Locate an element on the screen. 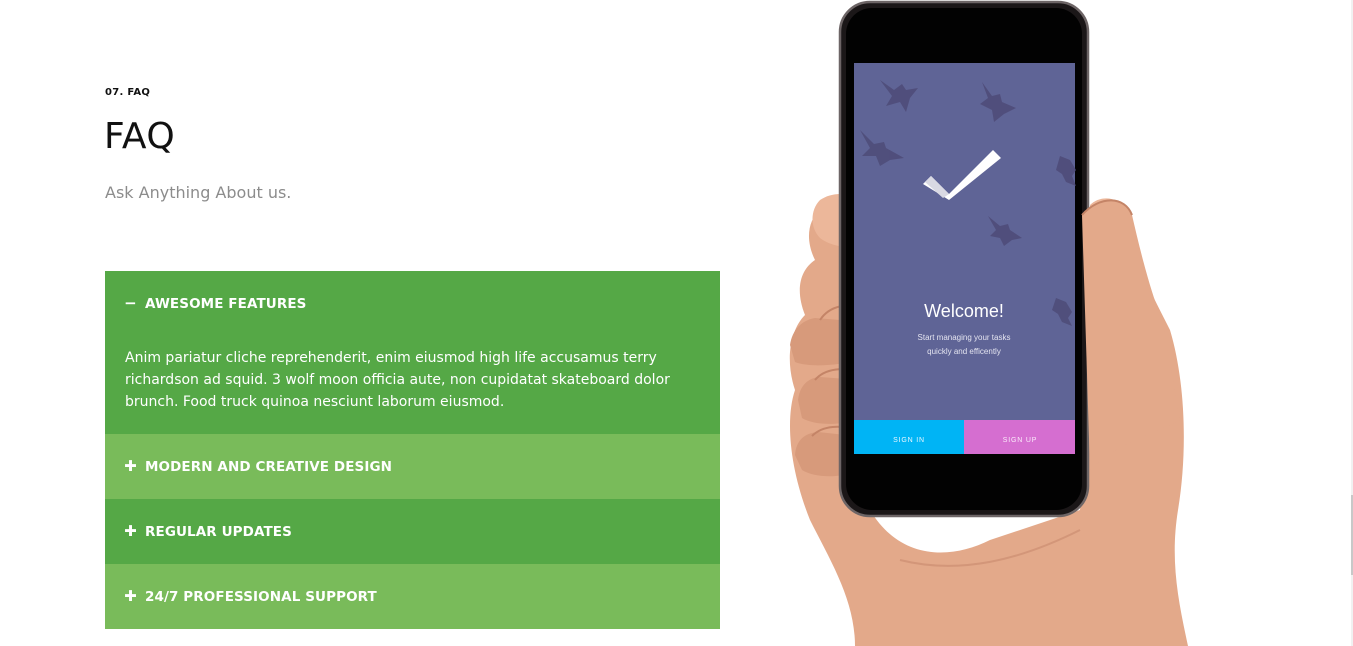 The image size is (1353, 646). faq-toggle-modern-design: ✚ MODERN AND CREATIVE DESIGN is located at coordinates (412, 466).